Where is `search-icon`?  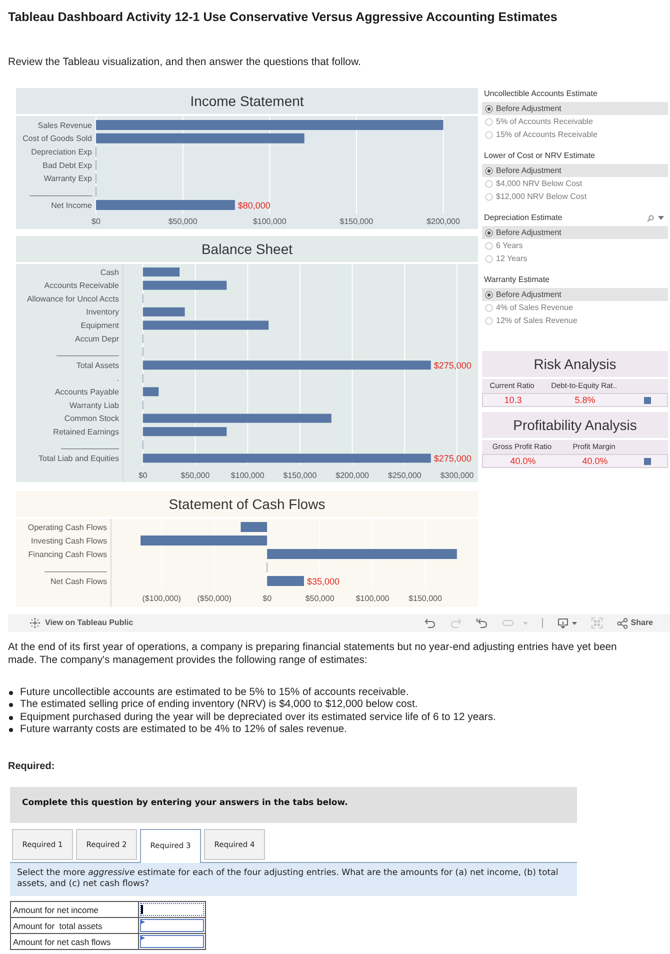
search-icon is located at coordinates (650, 218).